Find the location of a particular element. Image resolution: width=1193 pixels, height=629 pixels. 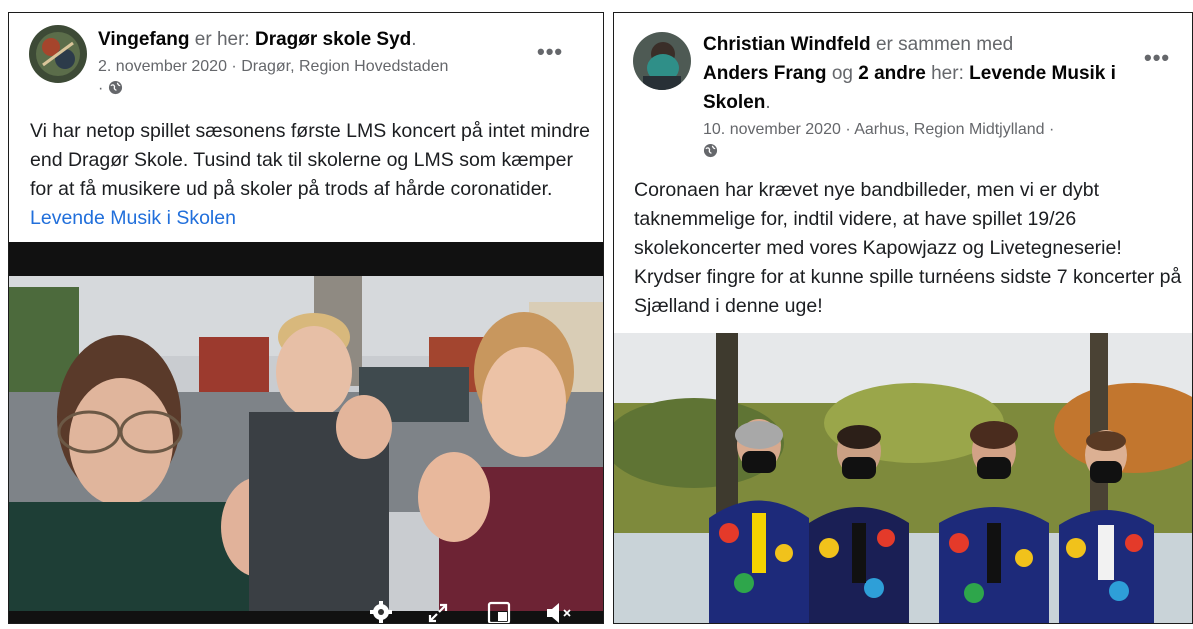

post-header: Vingefang er her: Dragør skole Syd. is located at coordinates (323, 39).